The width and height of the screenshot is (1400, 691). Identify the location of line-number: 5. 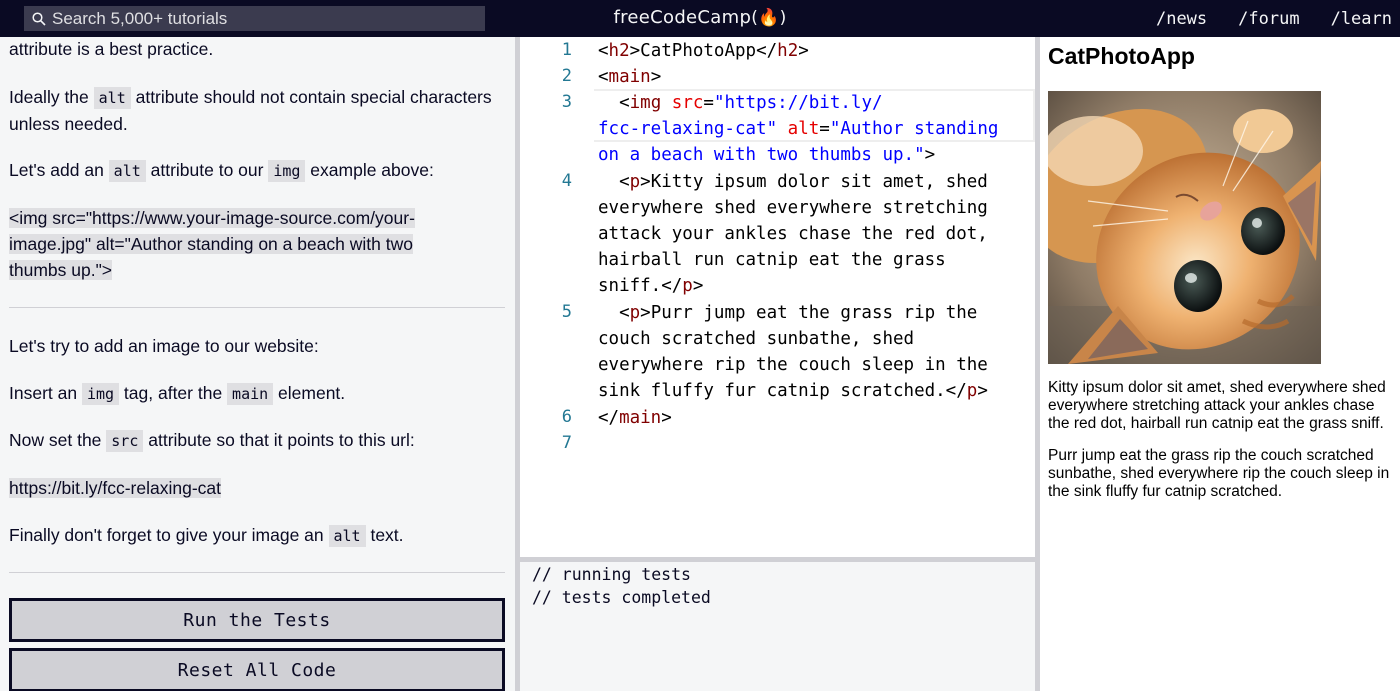
(566, 312).